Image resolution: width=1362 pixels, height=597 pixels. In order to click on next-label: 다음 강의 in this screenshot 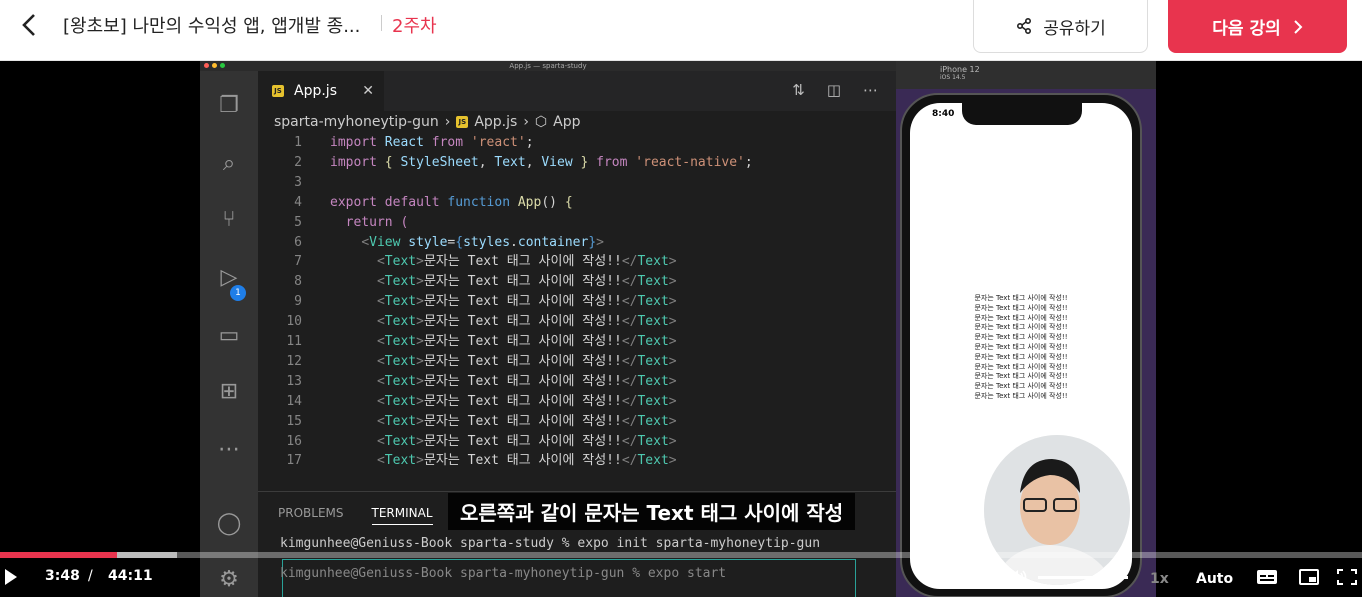, I will do `click(1246, 29)`.